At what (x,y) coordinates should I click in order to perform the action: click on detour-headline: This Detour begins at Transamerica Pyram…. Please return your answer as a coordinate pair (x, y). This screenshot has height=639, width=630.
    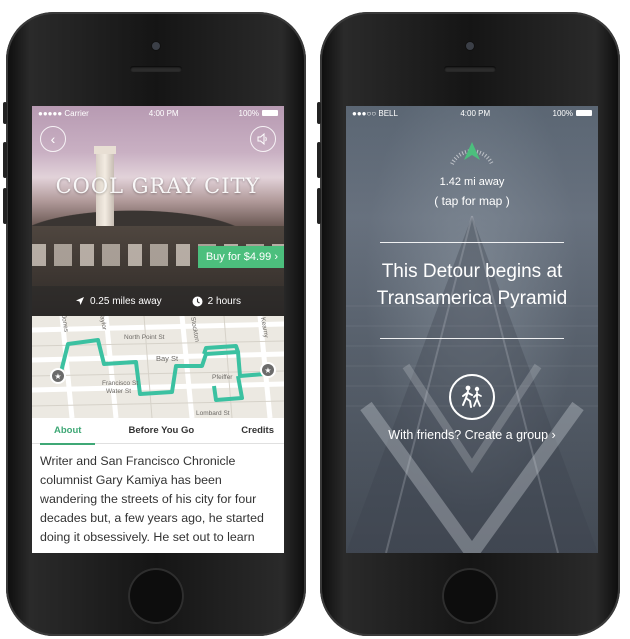
    Looking at the image, I should click on (472, 285).